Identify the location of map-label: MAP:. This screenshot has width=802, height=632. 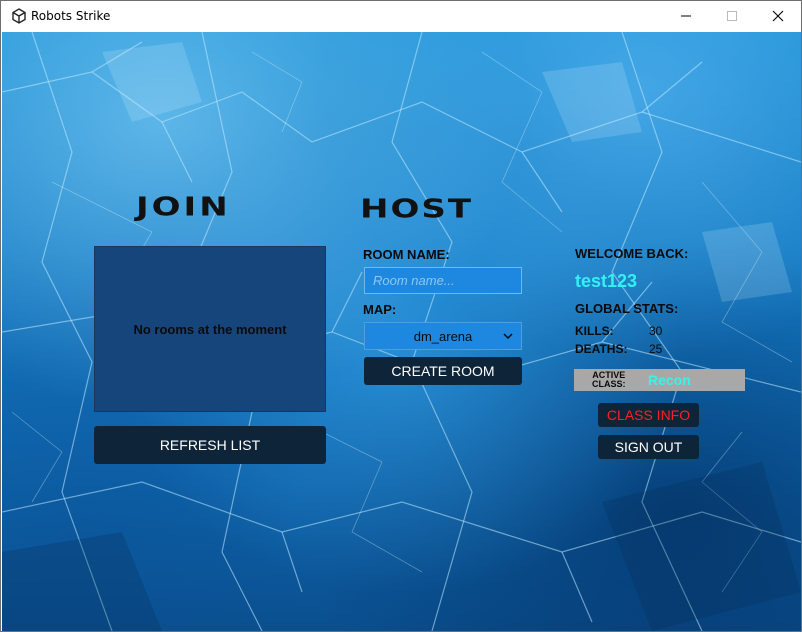
(380, 309).